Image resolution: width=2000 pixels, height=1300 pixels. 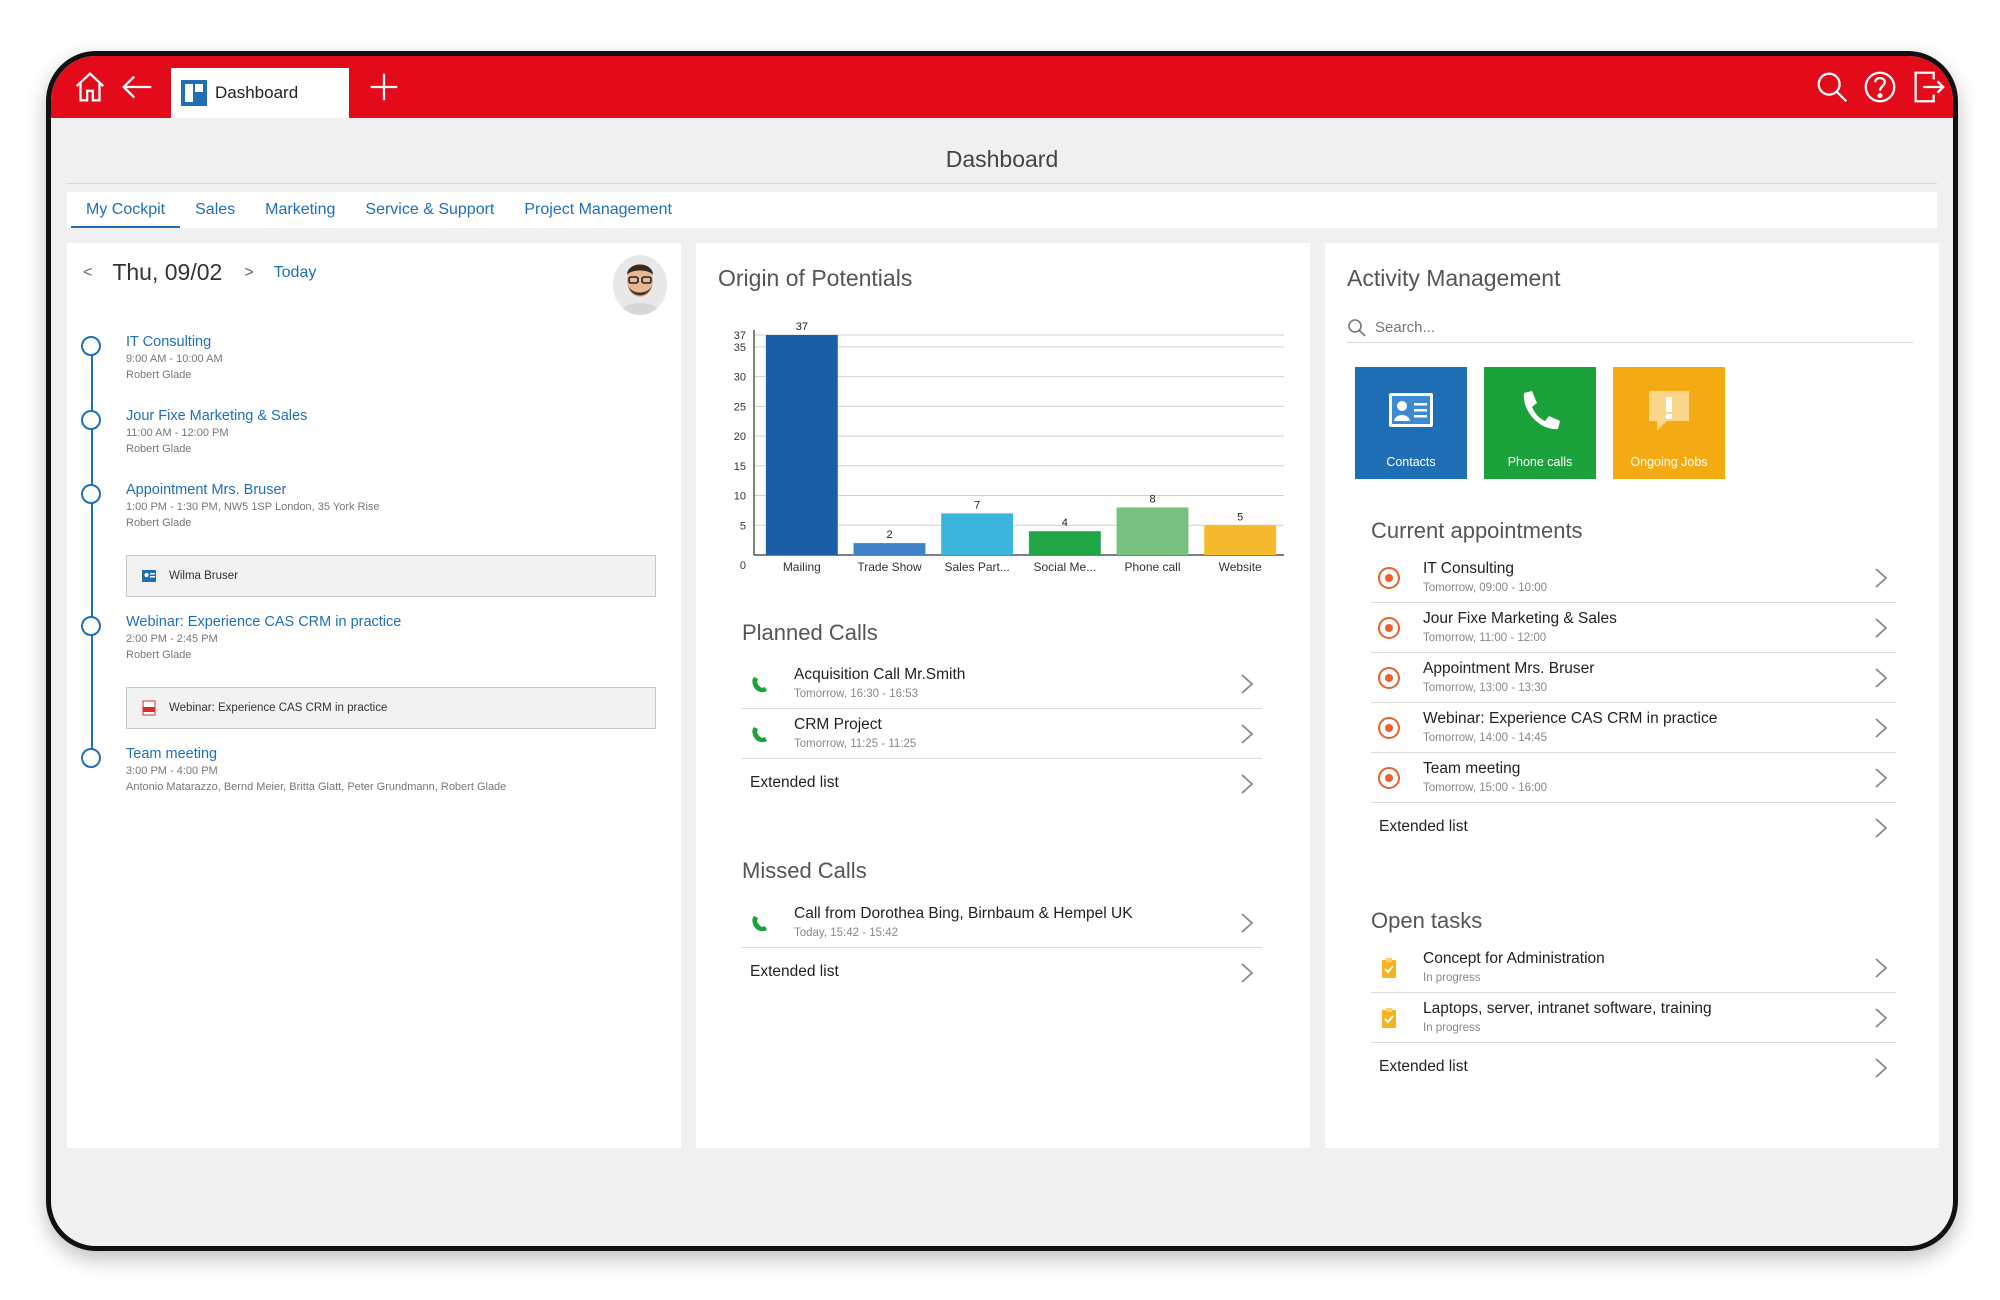 What do you see at coordinates (743, 566) in the screenshot?
I see `y-tick-label: 0` at bounding box center [743, 566].